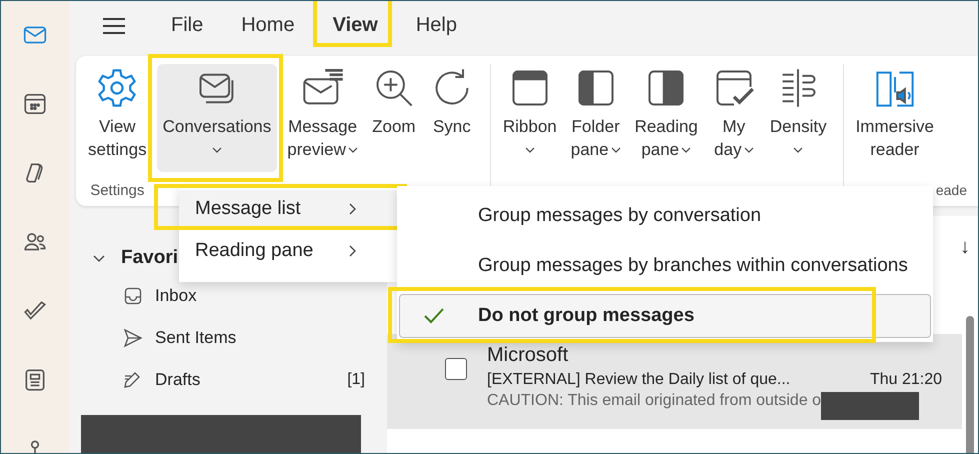 This screenshot has width=979, height=454. Describe the element at coordinates (355, 26) in the screenshot. I see `menu-tab: View` at that location.